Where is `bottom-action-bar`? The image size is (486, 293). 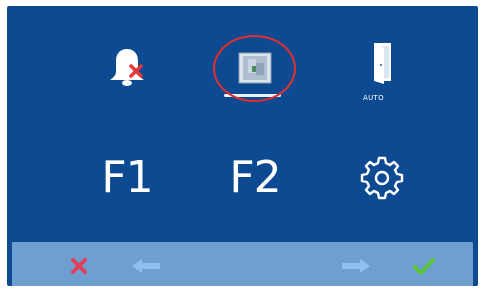
bottom-action-bar is located at coordinates (242, 264).